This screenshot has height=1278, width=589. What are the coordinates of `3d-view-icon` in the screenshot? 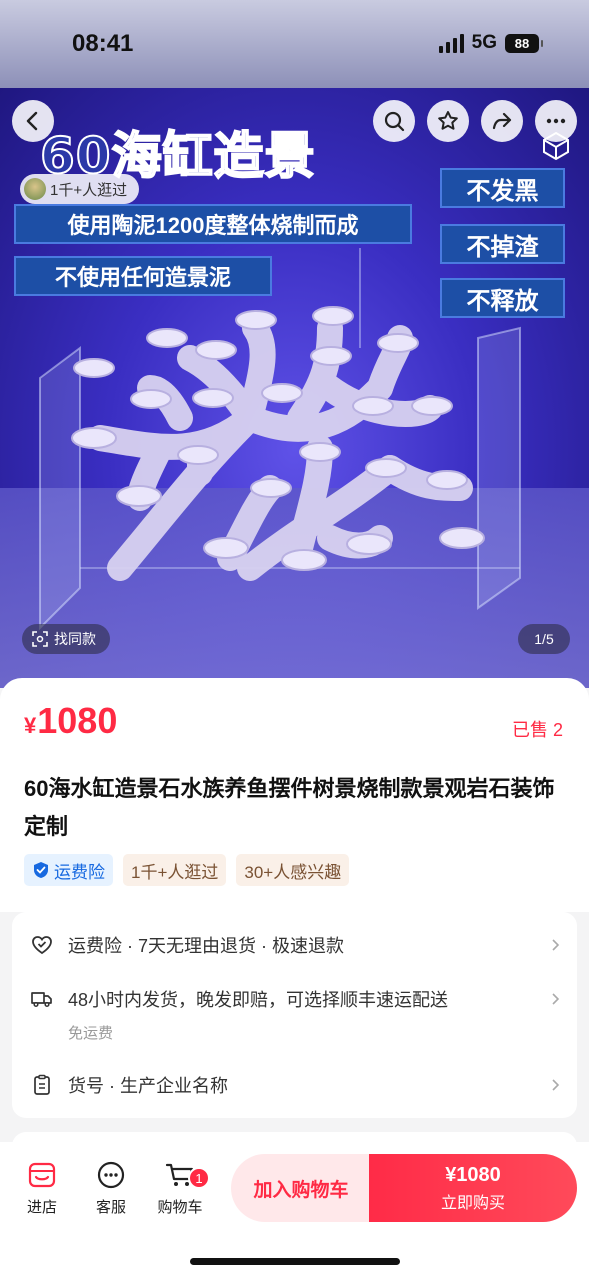 It's located at (556, 146).